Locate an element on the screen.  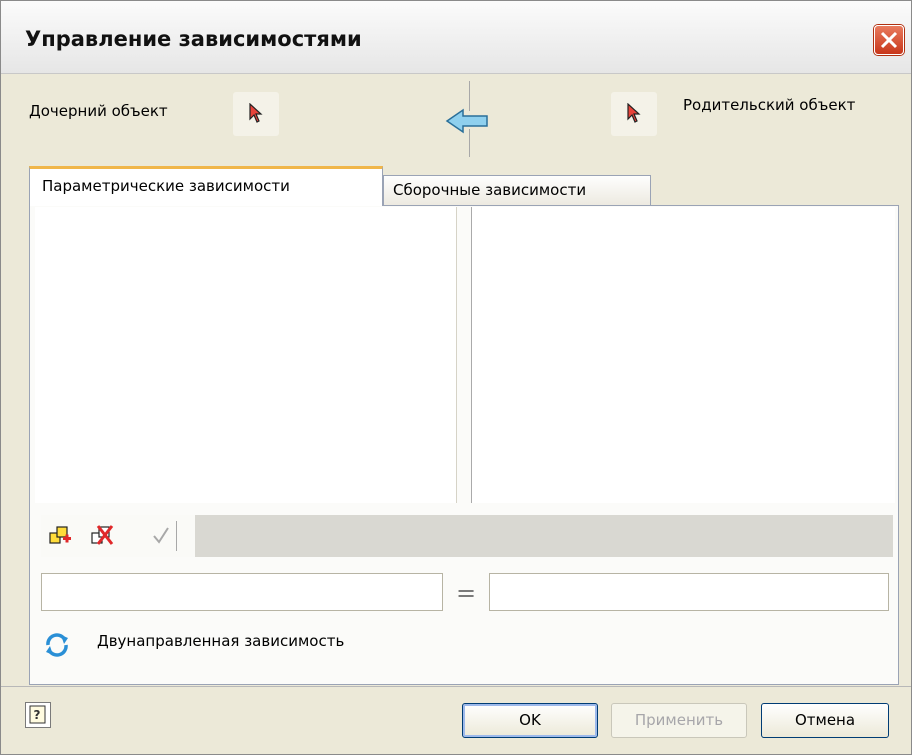
apply-check-button is located at coordinates (161, 536).